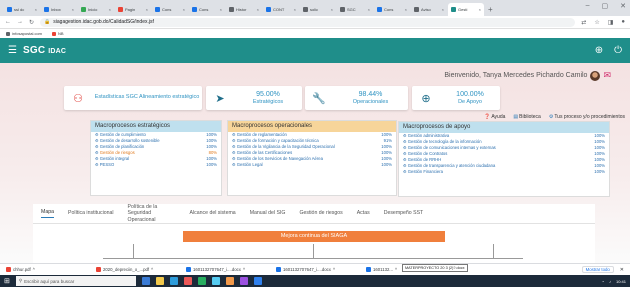 This screenshot has height=287, width=630. What do you see at coordinates (363, 213) in the screenshot?
I see `info-tab: Actas` at bounding box center [363, 213].